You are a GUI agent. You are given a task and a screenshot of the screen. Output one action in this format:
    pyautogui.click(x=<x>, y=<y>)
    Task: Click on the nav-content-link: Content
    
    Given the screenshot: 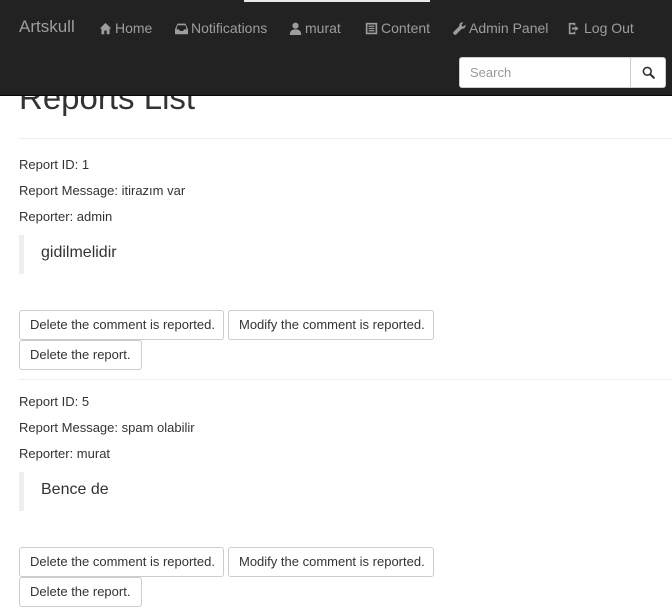 What is the action you would take?
    pyautogui.click(x=397, y=28)
    